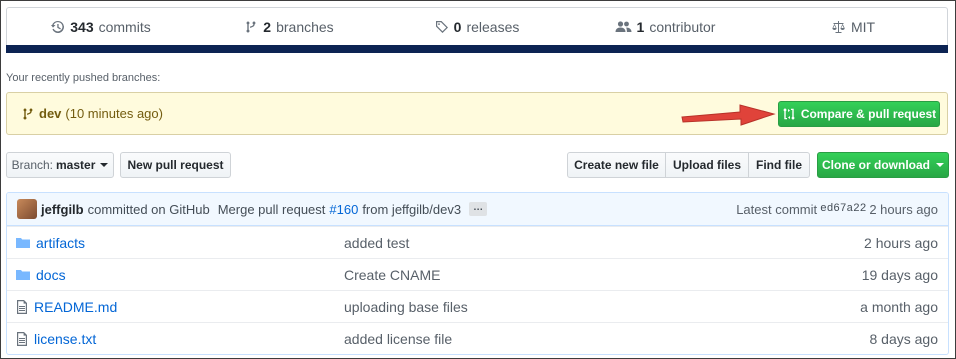  What do you see at coordinates (493, 27) in the screenshot?
I see `releases-label: releases` at bounding box center [493, 27].